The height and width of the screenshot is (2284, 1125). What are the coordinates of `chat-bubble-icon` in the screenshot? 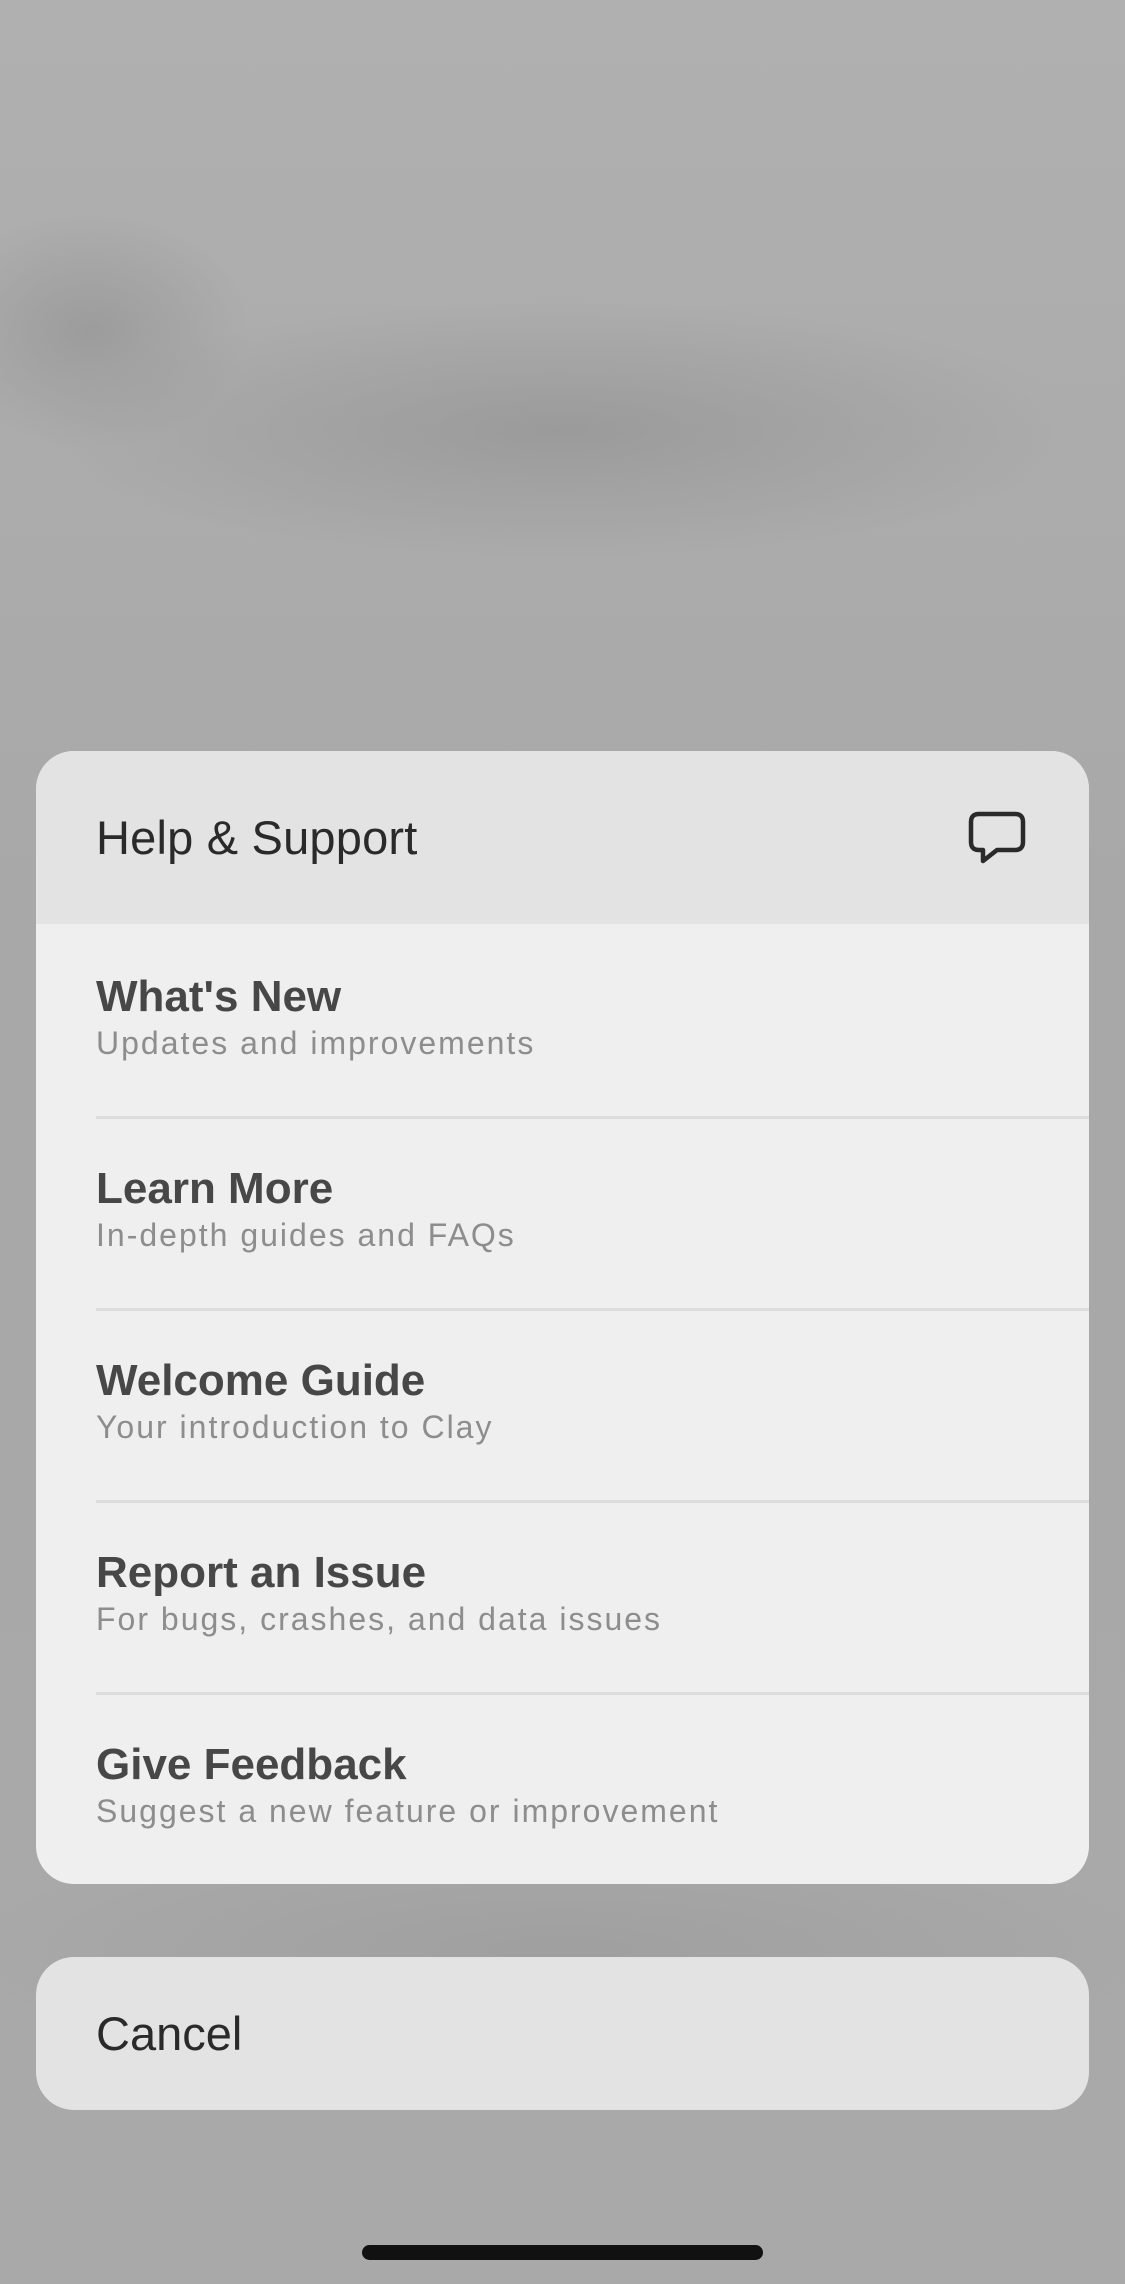 It's located at (997, 837).